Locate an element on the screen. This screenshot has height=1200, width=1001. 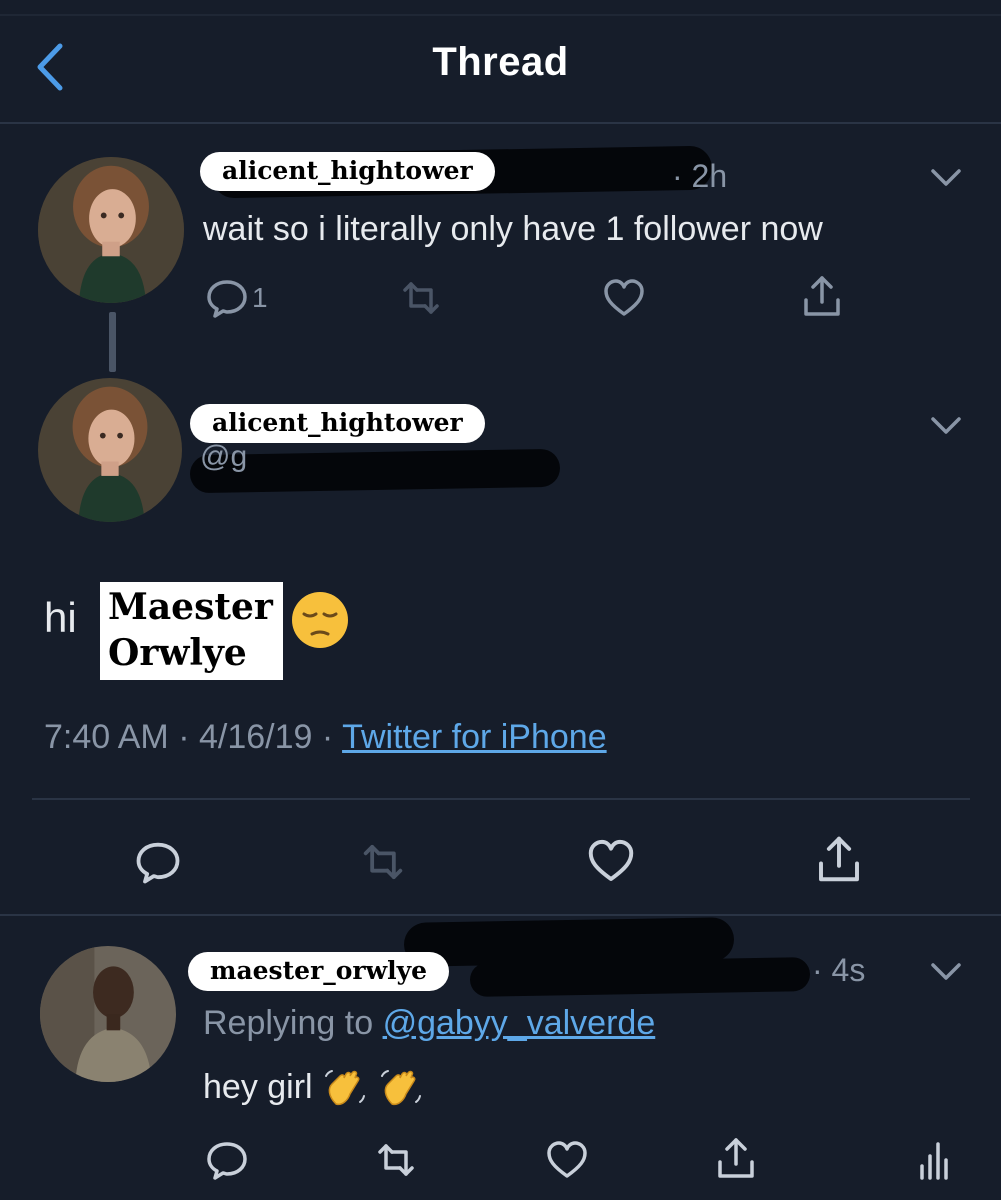
handle-partial: @g is located at coordinates (224, 456).